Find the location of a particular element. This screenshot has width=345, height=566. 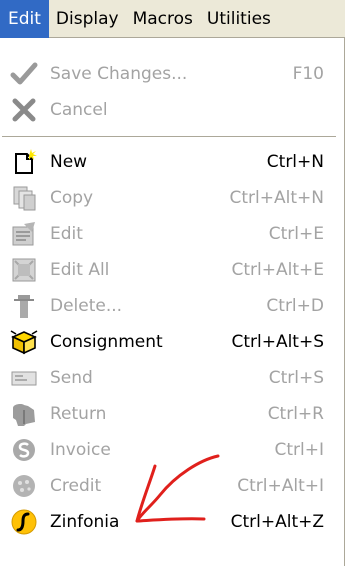

menu-item-shortcut: Ctrl+D is located at coordinates (295, 306).